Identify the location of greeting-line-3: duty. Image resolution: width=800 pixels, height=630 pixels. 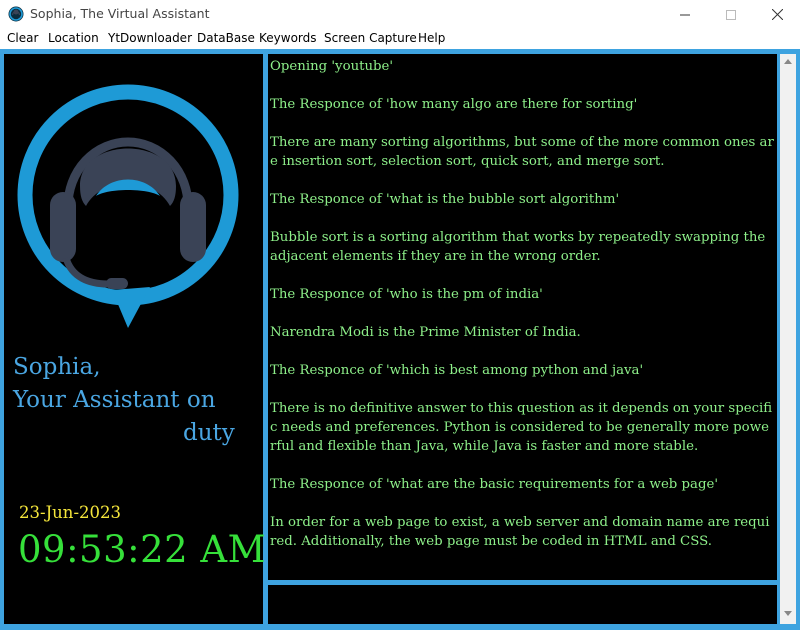
(209, 433).